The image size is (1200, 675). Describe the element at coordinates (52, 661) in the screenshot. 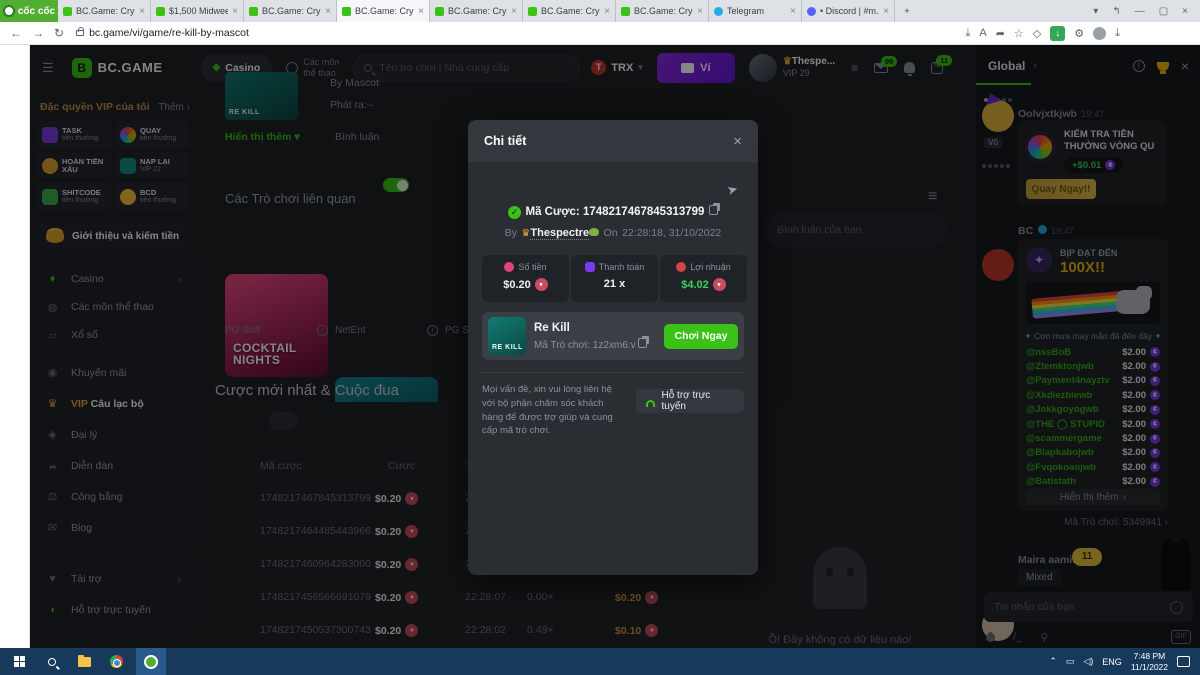

I see `taskbar-search-icon` at that location.